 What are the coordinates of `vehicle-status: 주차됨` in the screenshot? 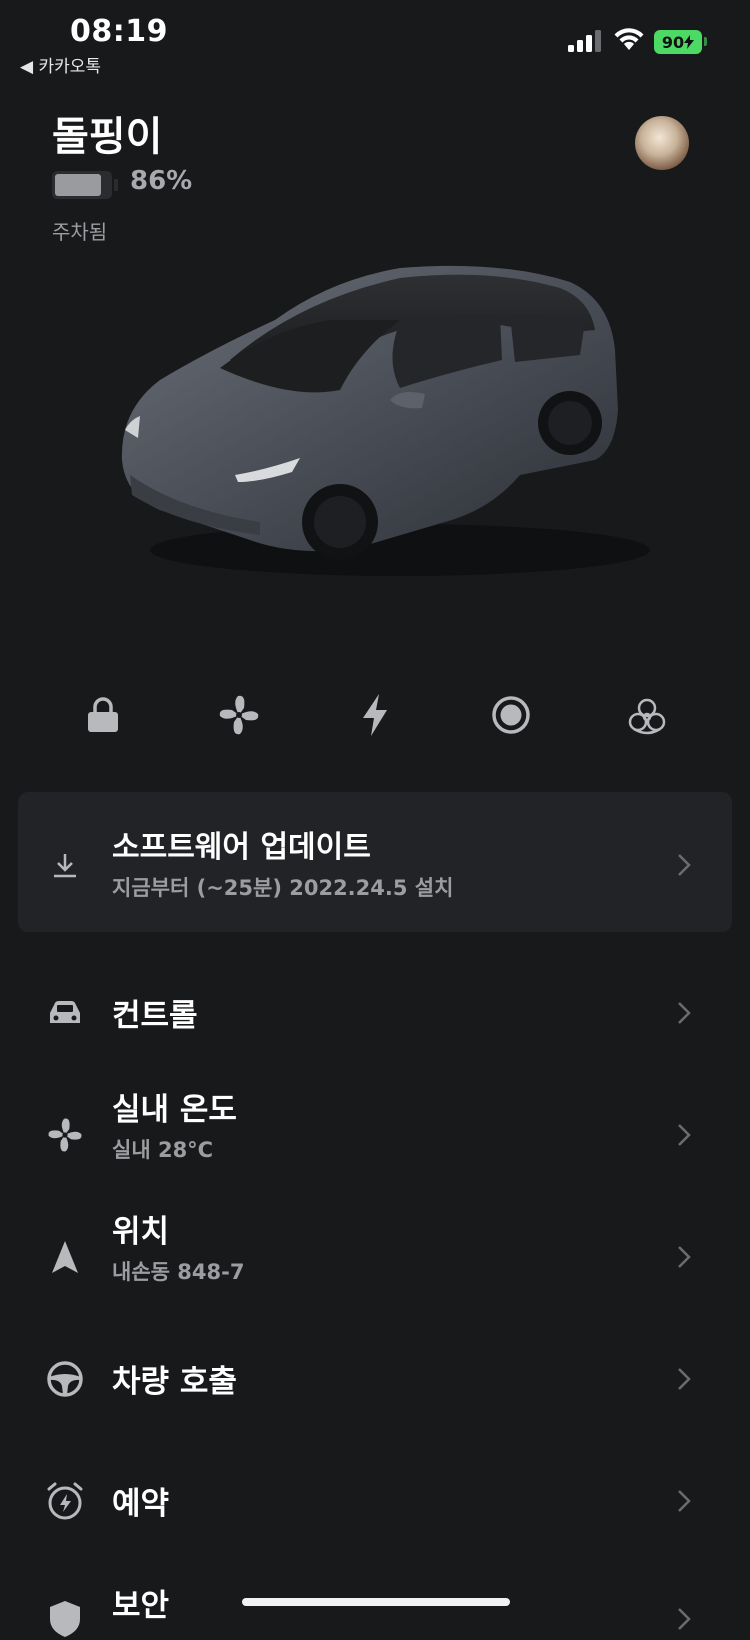 It's located at (80, 232).